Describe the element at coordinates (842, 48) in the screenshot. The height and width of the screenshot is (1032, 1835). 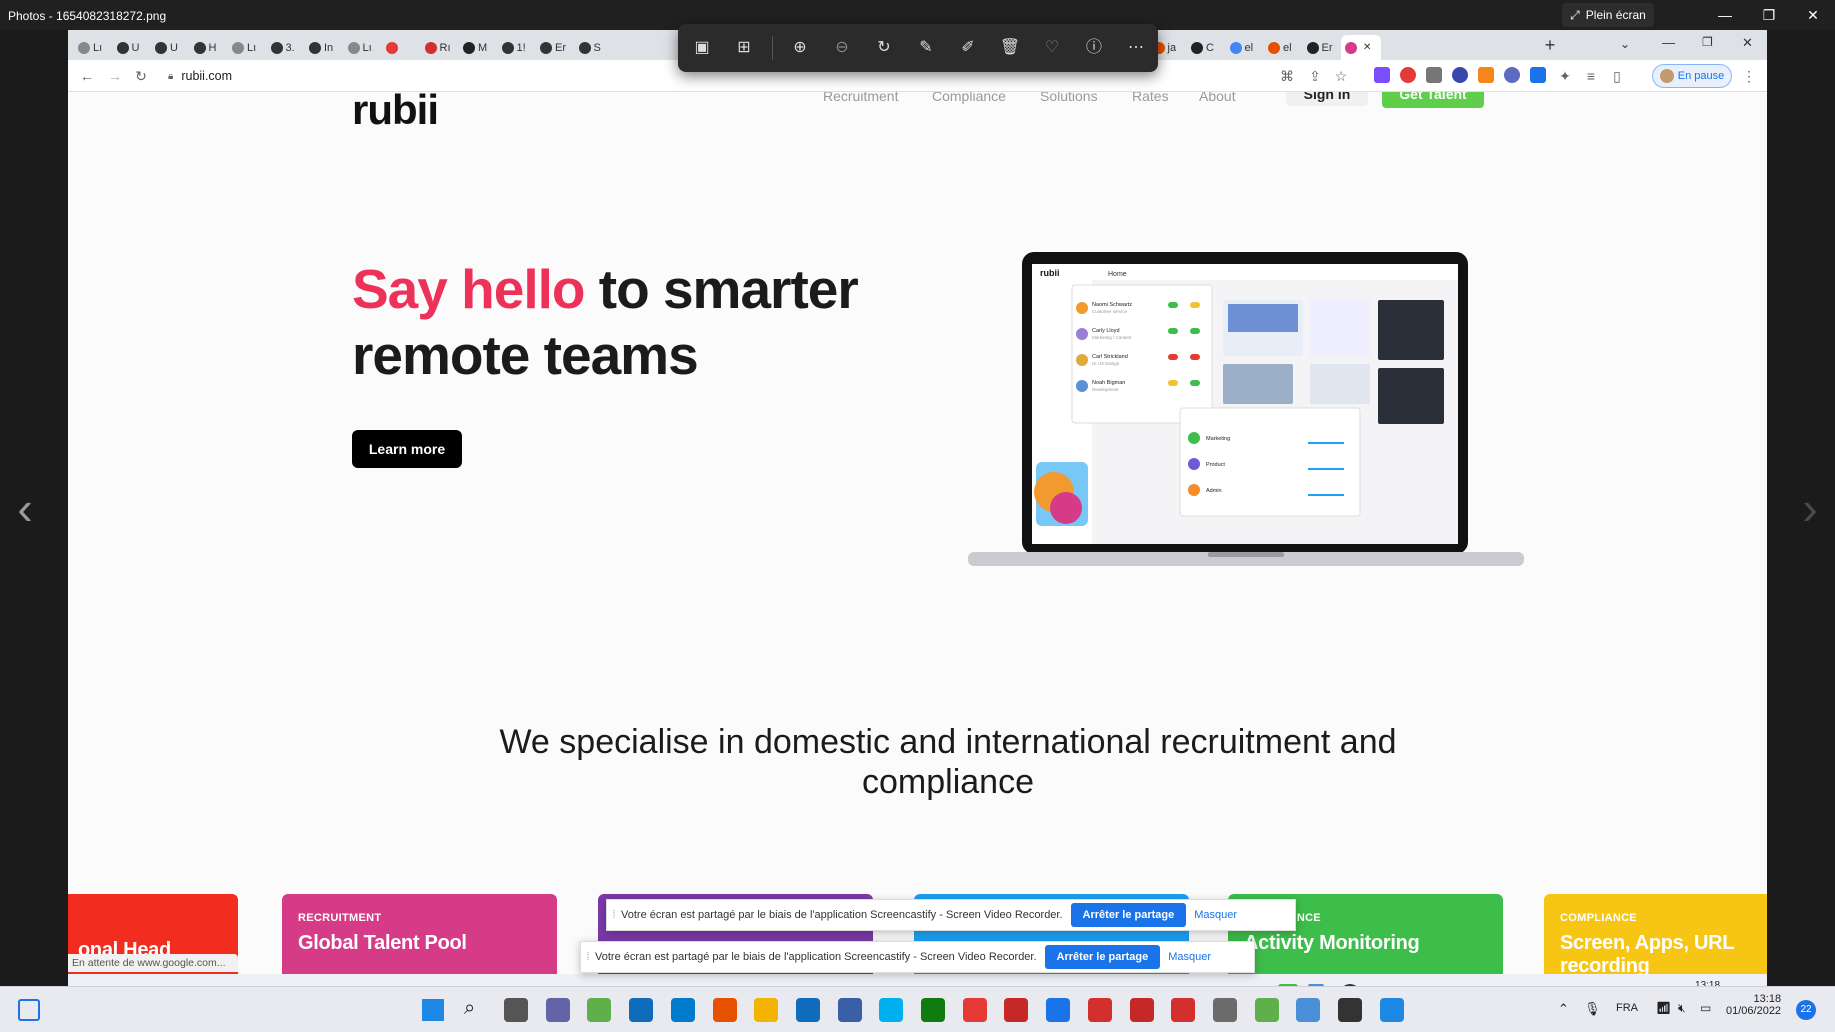
I see `zoom-out-icon: ⊖` at that location.